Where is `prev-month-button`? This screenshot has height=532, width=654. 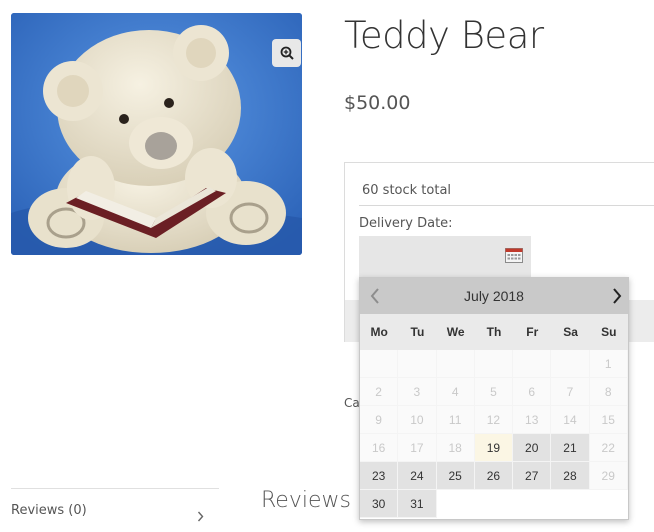
prev-month-button is located at coordinates (375, 296).